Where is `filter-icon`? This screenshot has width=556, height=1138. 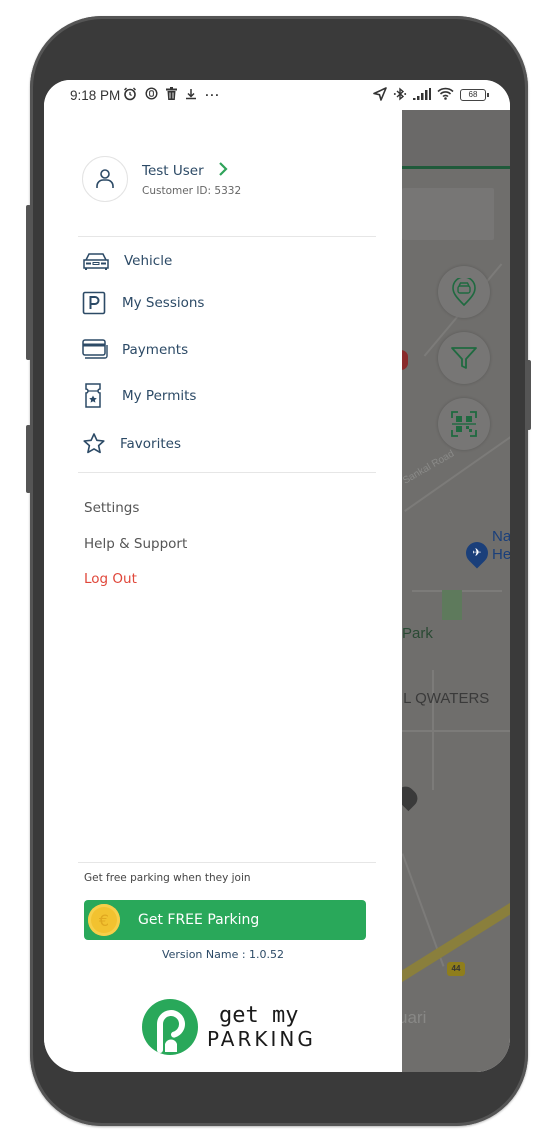 filter-icon is located at coordinates (464, 358).